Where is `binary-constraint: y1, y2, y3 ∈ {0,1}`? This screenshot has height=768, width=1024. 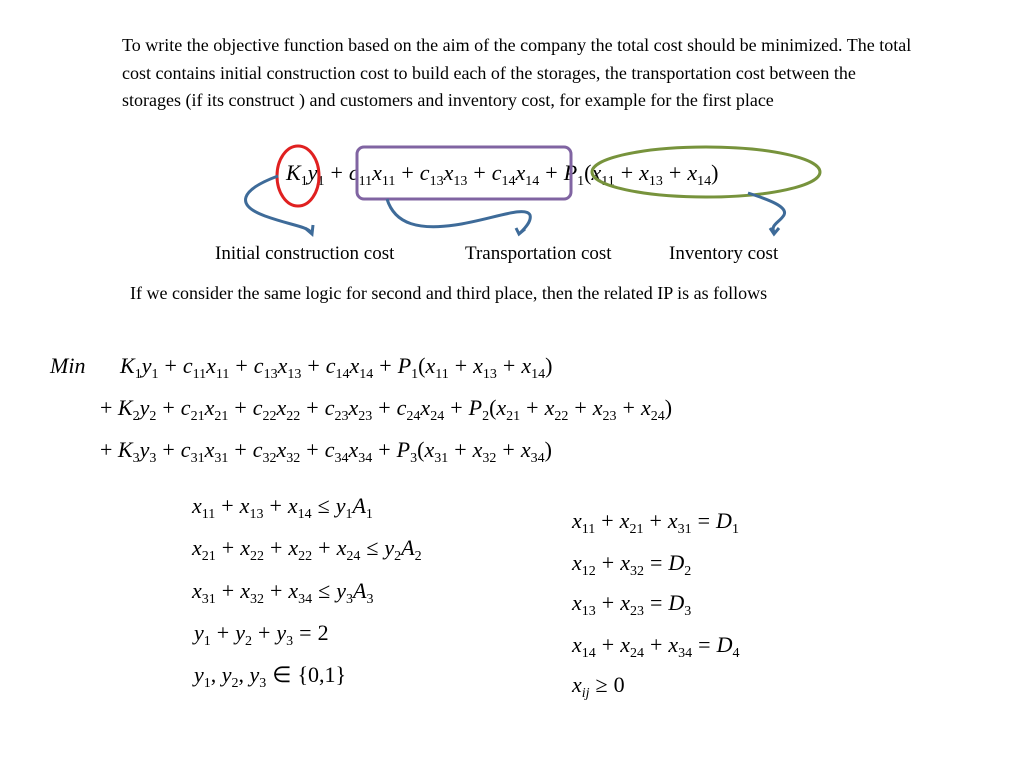 binary-constraint: y1, y2, y3 ∈ {0,1} is located at coordinates (270, 676).